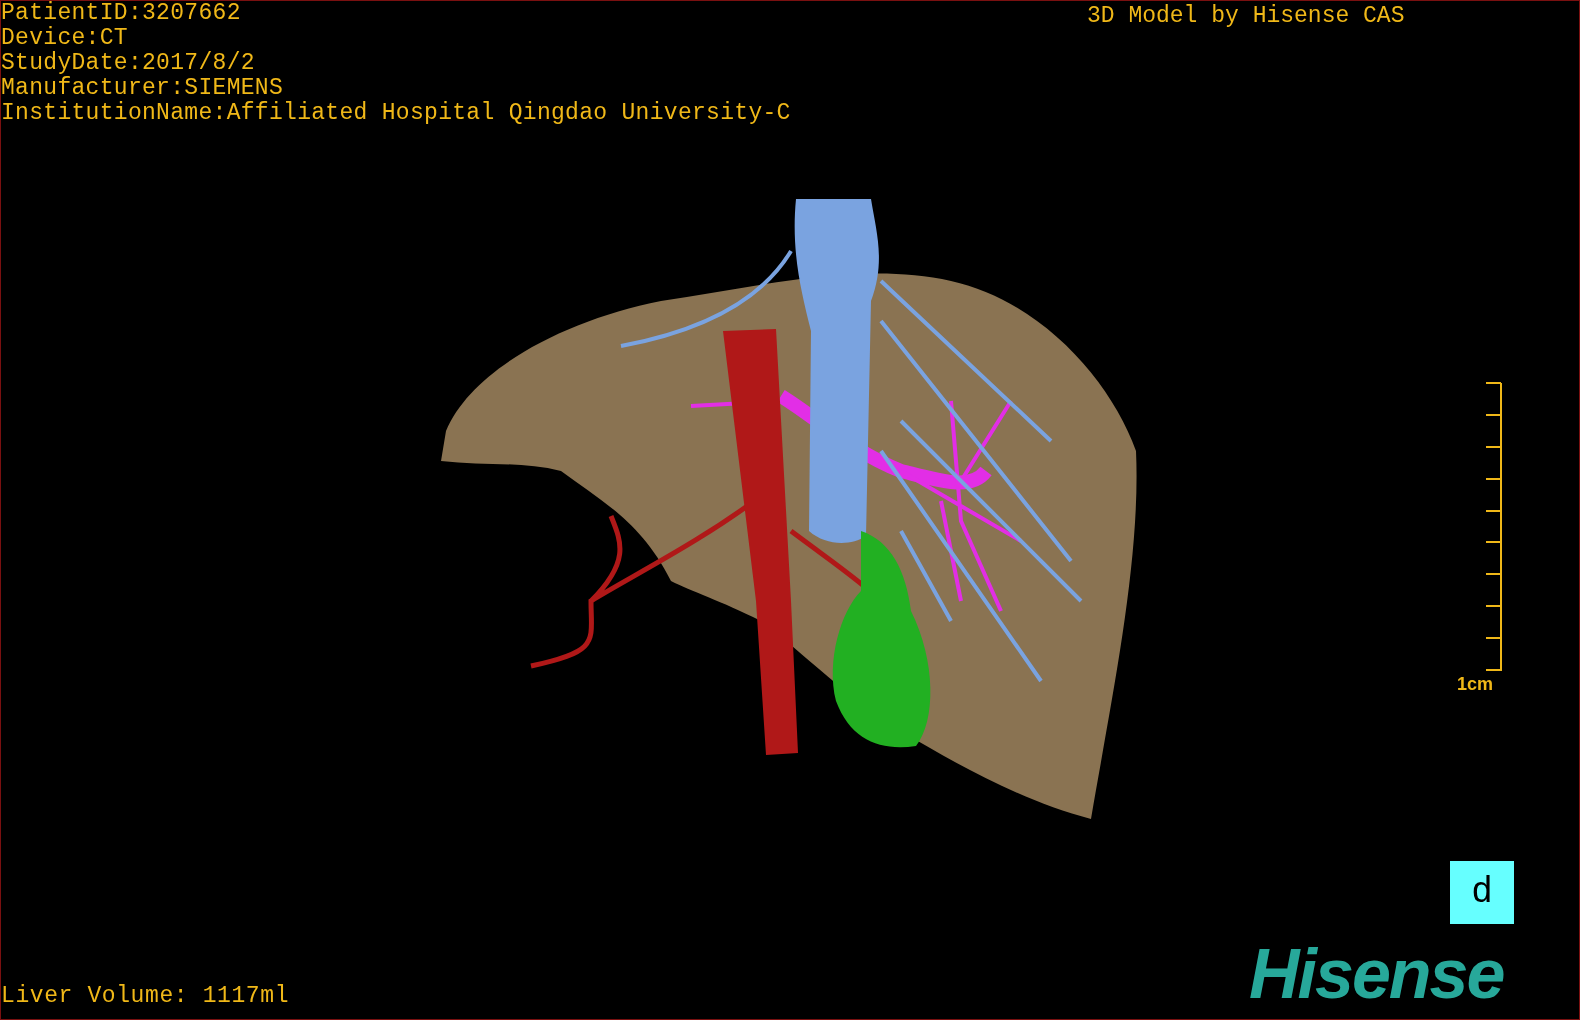 The height and width of the screenshot is (1020, 1580). I want to click on orientation-marker: d, so click(1482, 892).